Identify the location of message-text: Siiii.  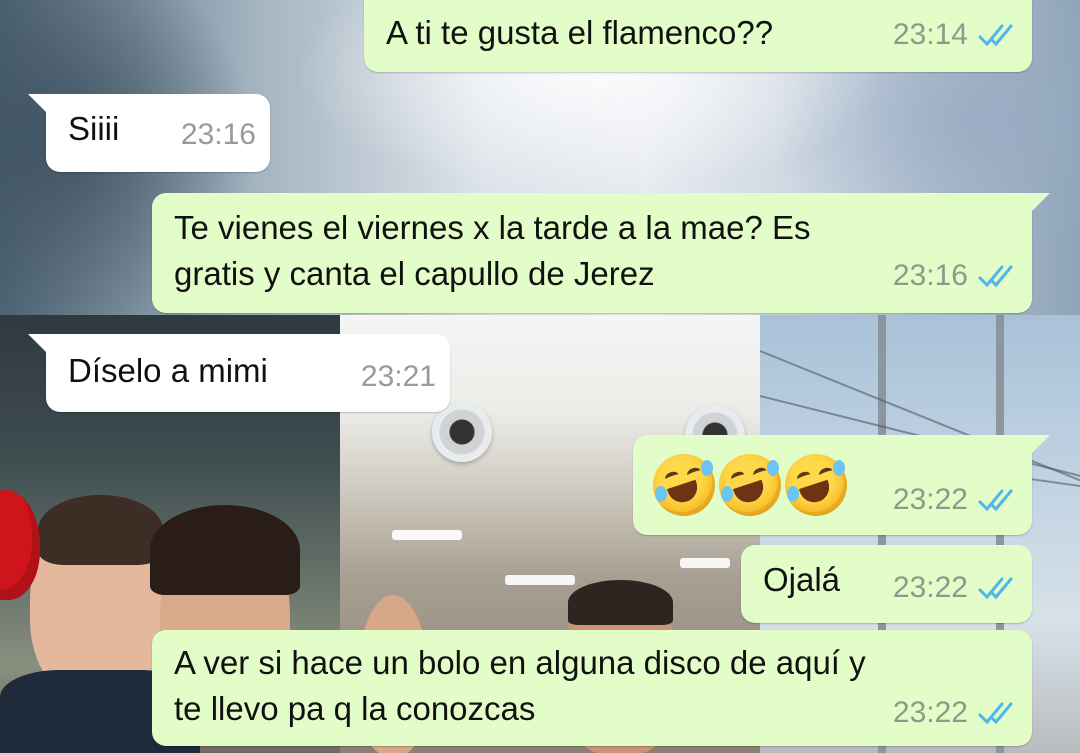
(94, 128).